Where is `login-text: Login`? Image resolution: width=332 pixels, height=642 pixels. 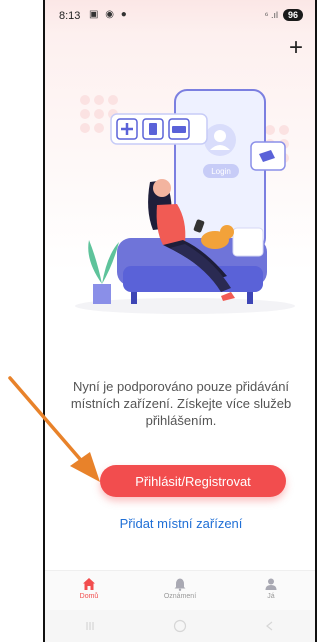
login-text: Login is located at coordinates (221, 171).